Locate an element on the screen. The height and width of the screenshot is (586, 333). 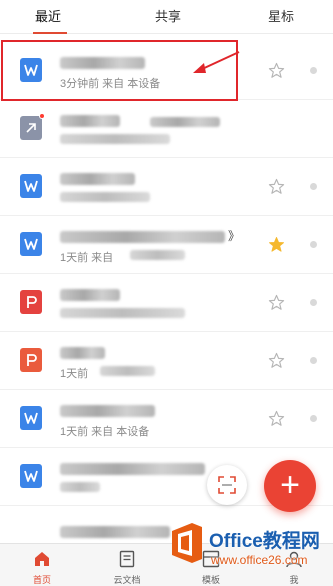
nav-home-label: 首页 is located at coordinates (41, 580).